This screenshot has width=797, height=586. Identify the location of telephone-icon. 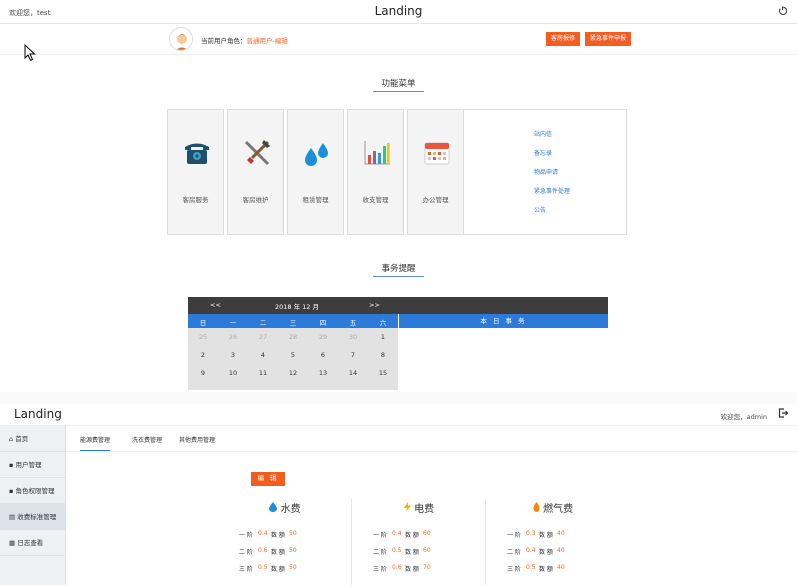
(197, 153).